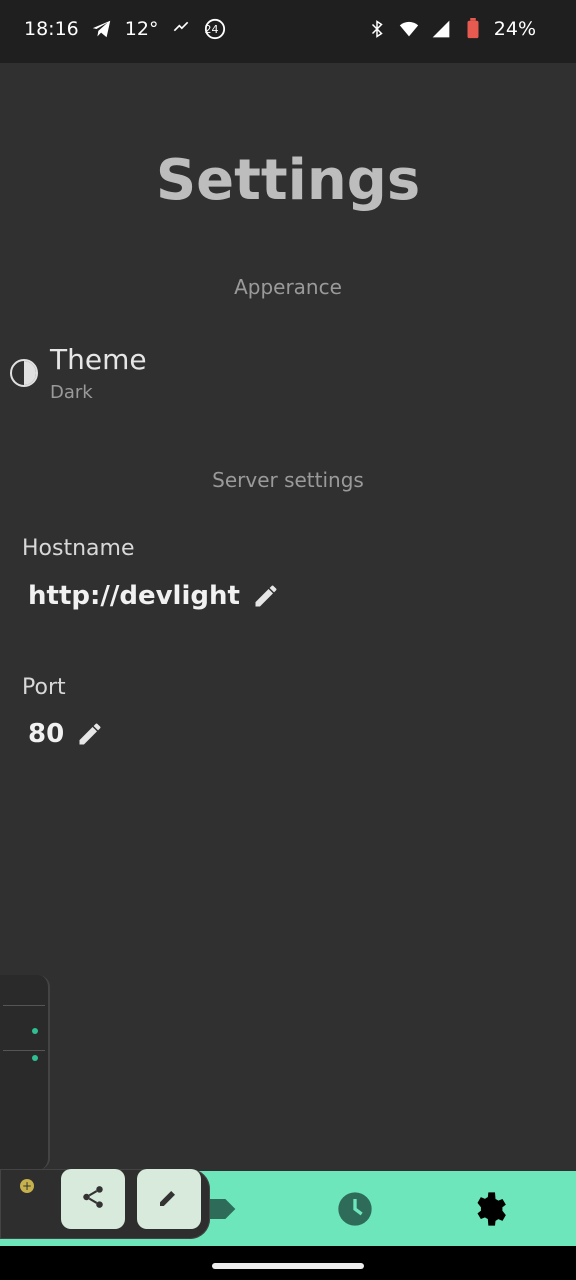  I want to click on theme-value: Dark, so click(71, 392).